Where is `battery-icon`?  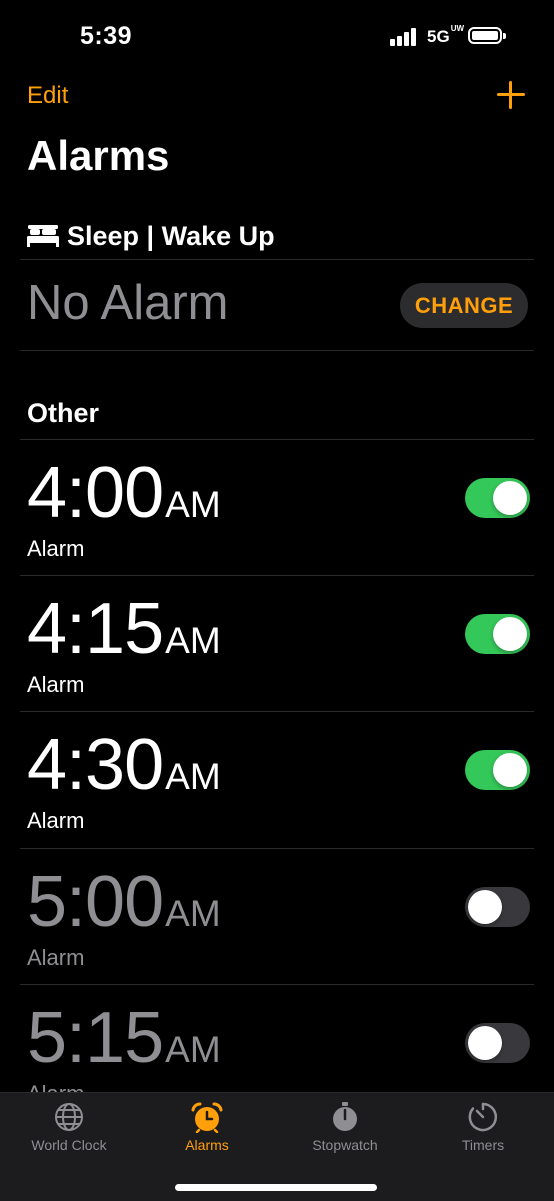
battery-icon is located at coordinates (487, 35).